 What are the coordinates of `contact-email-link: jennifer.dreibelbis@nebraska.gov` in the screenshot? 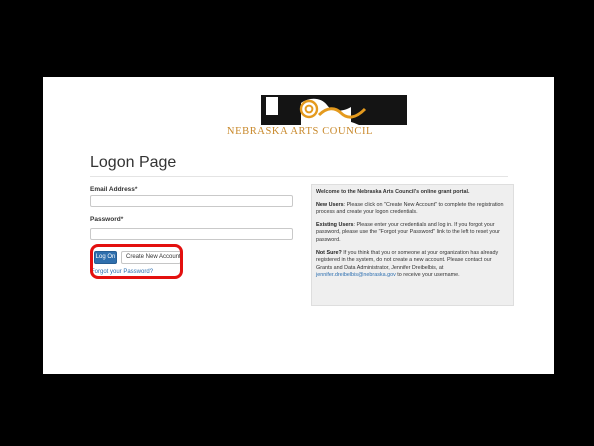 It's located at (356, 275).